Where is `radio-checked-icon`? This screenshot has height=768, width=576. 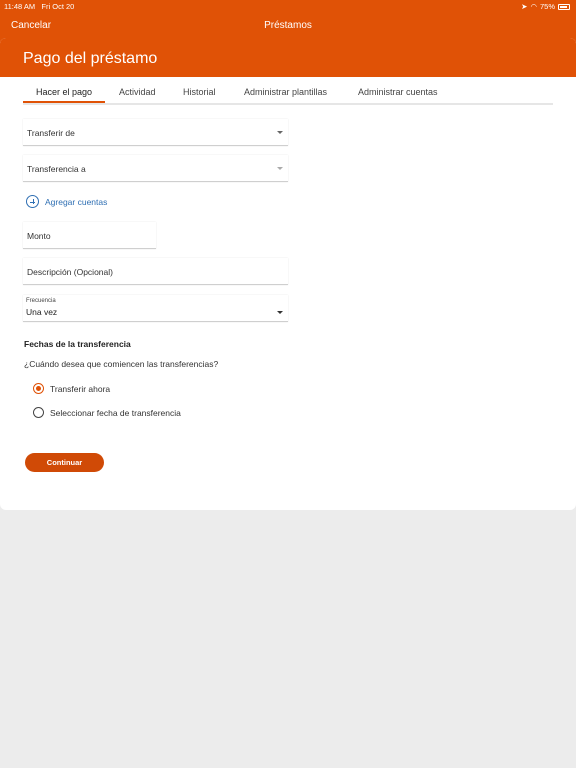 radio-checked-icon is located at coordinates (38, 388).